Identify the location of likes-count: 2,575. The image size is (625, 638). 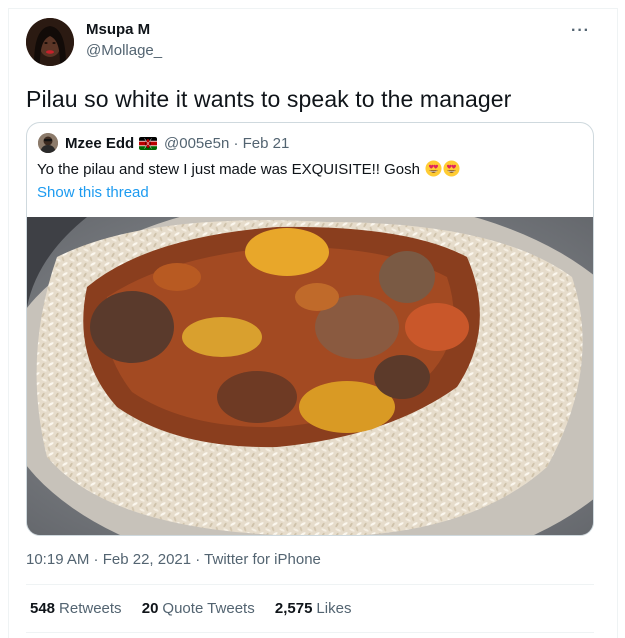
(293, 608).